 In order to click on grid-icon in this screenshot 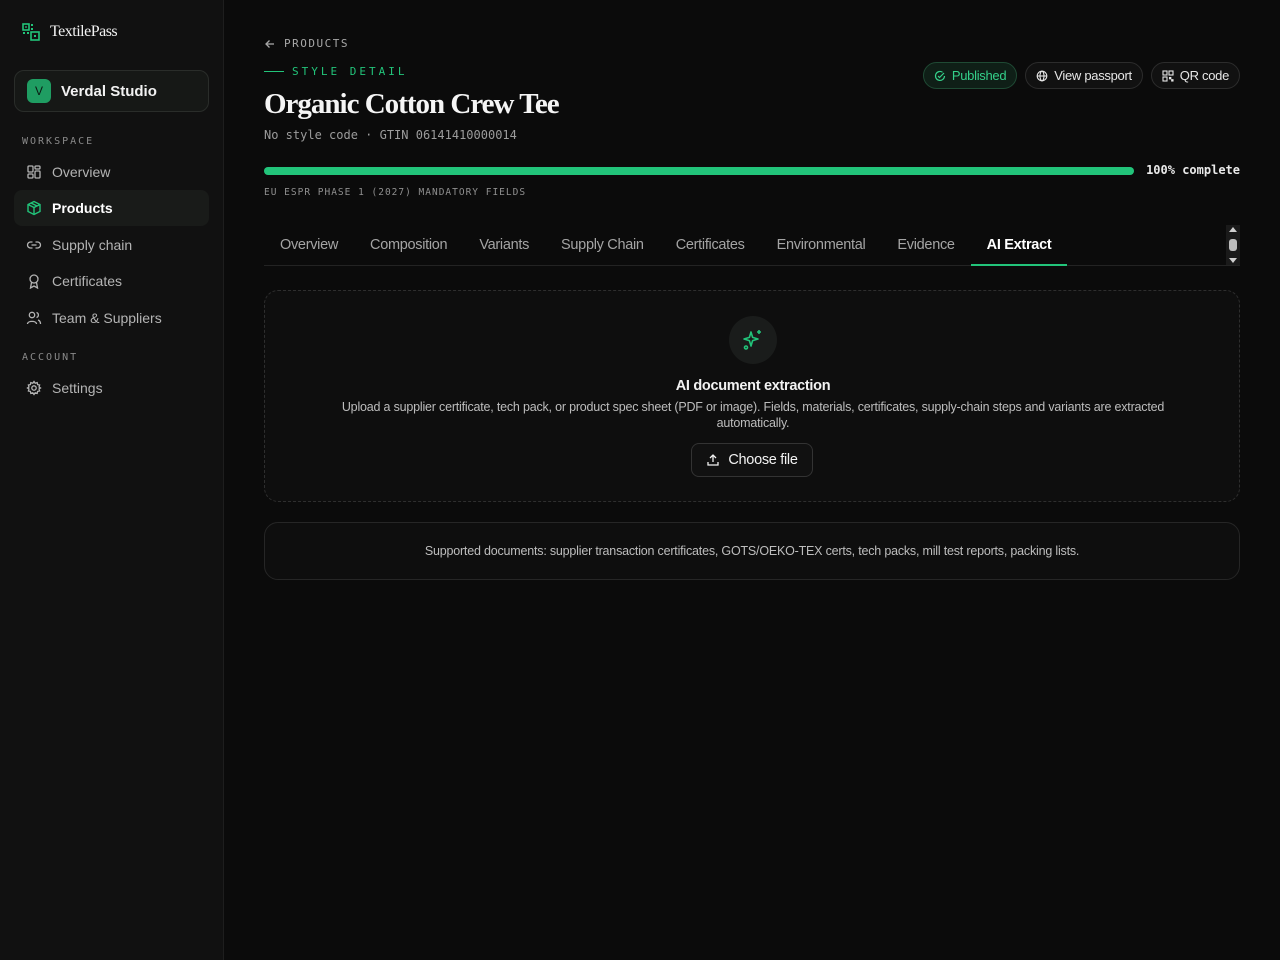, I will do `click(34, 172)`.